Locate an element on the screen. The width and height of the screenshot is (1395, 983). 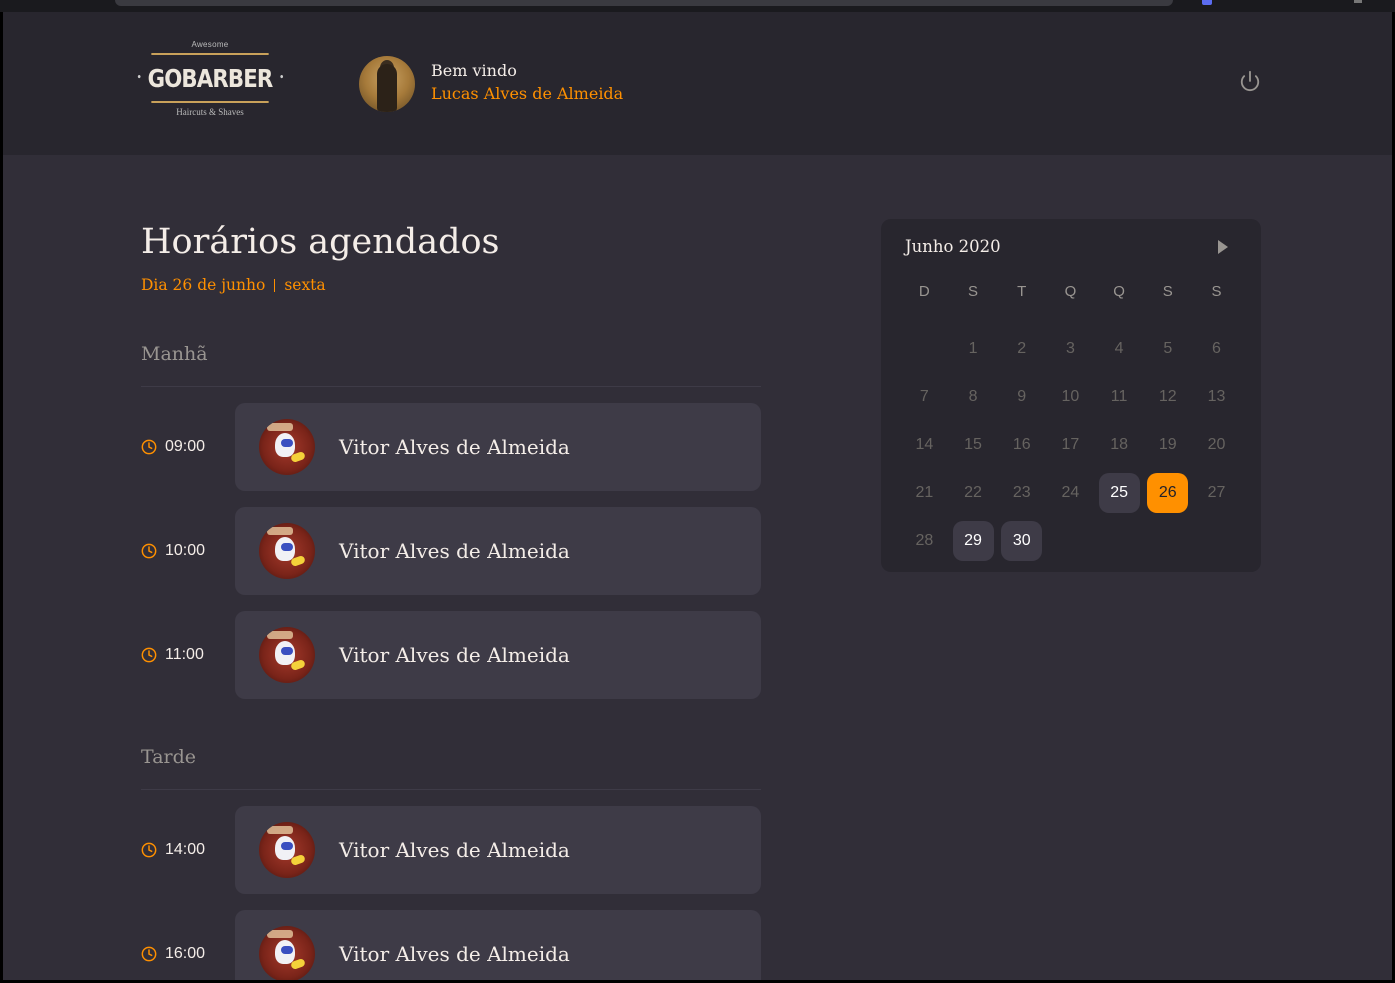
calendar-day: 13 is located at coordinates (1216, 396).